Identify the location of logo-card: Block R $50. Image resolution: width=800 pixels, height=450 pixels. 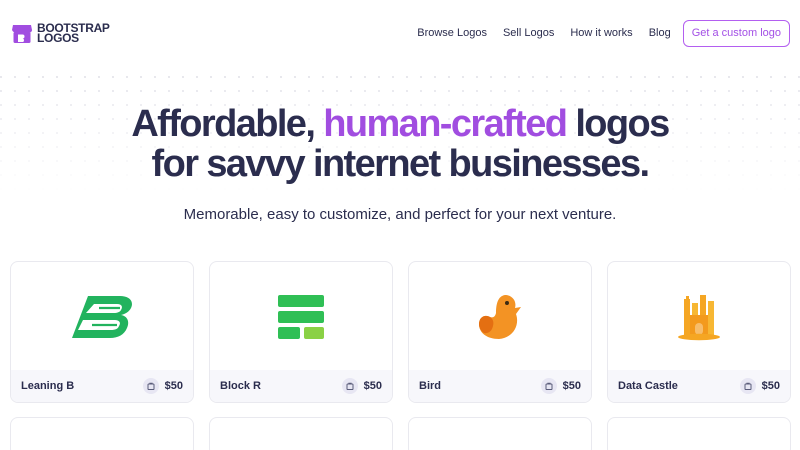
(301, 332).